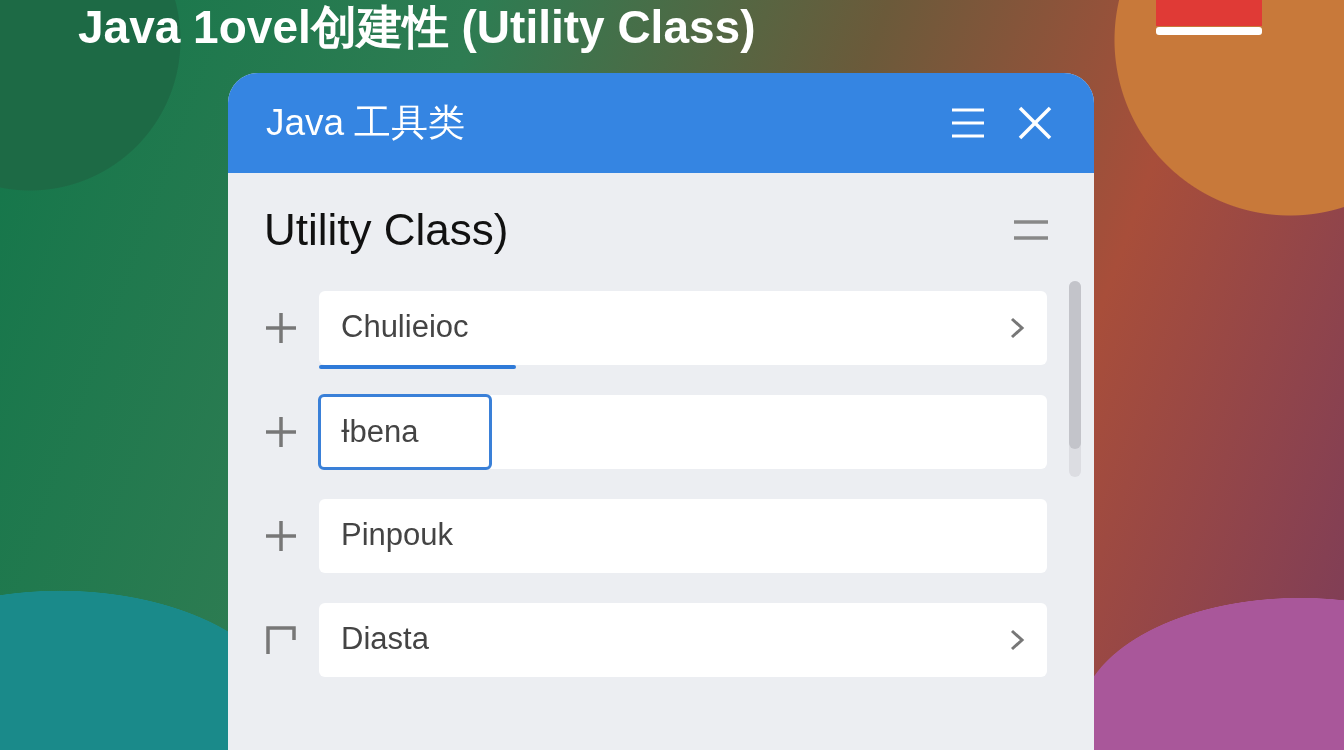  I want to click on window-title: Java 工具类, so click(366, 122).